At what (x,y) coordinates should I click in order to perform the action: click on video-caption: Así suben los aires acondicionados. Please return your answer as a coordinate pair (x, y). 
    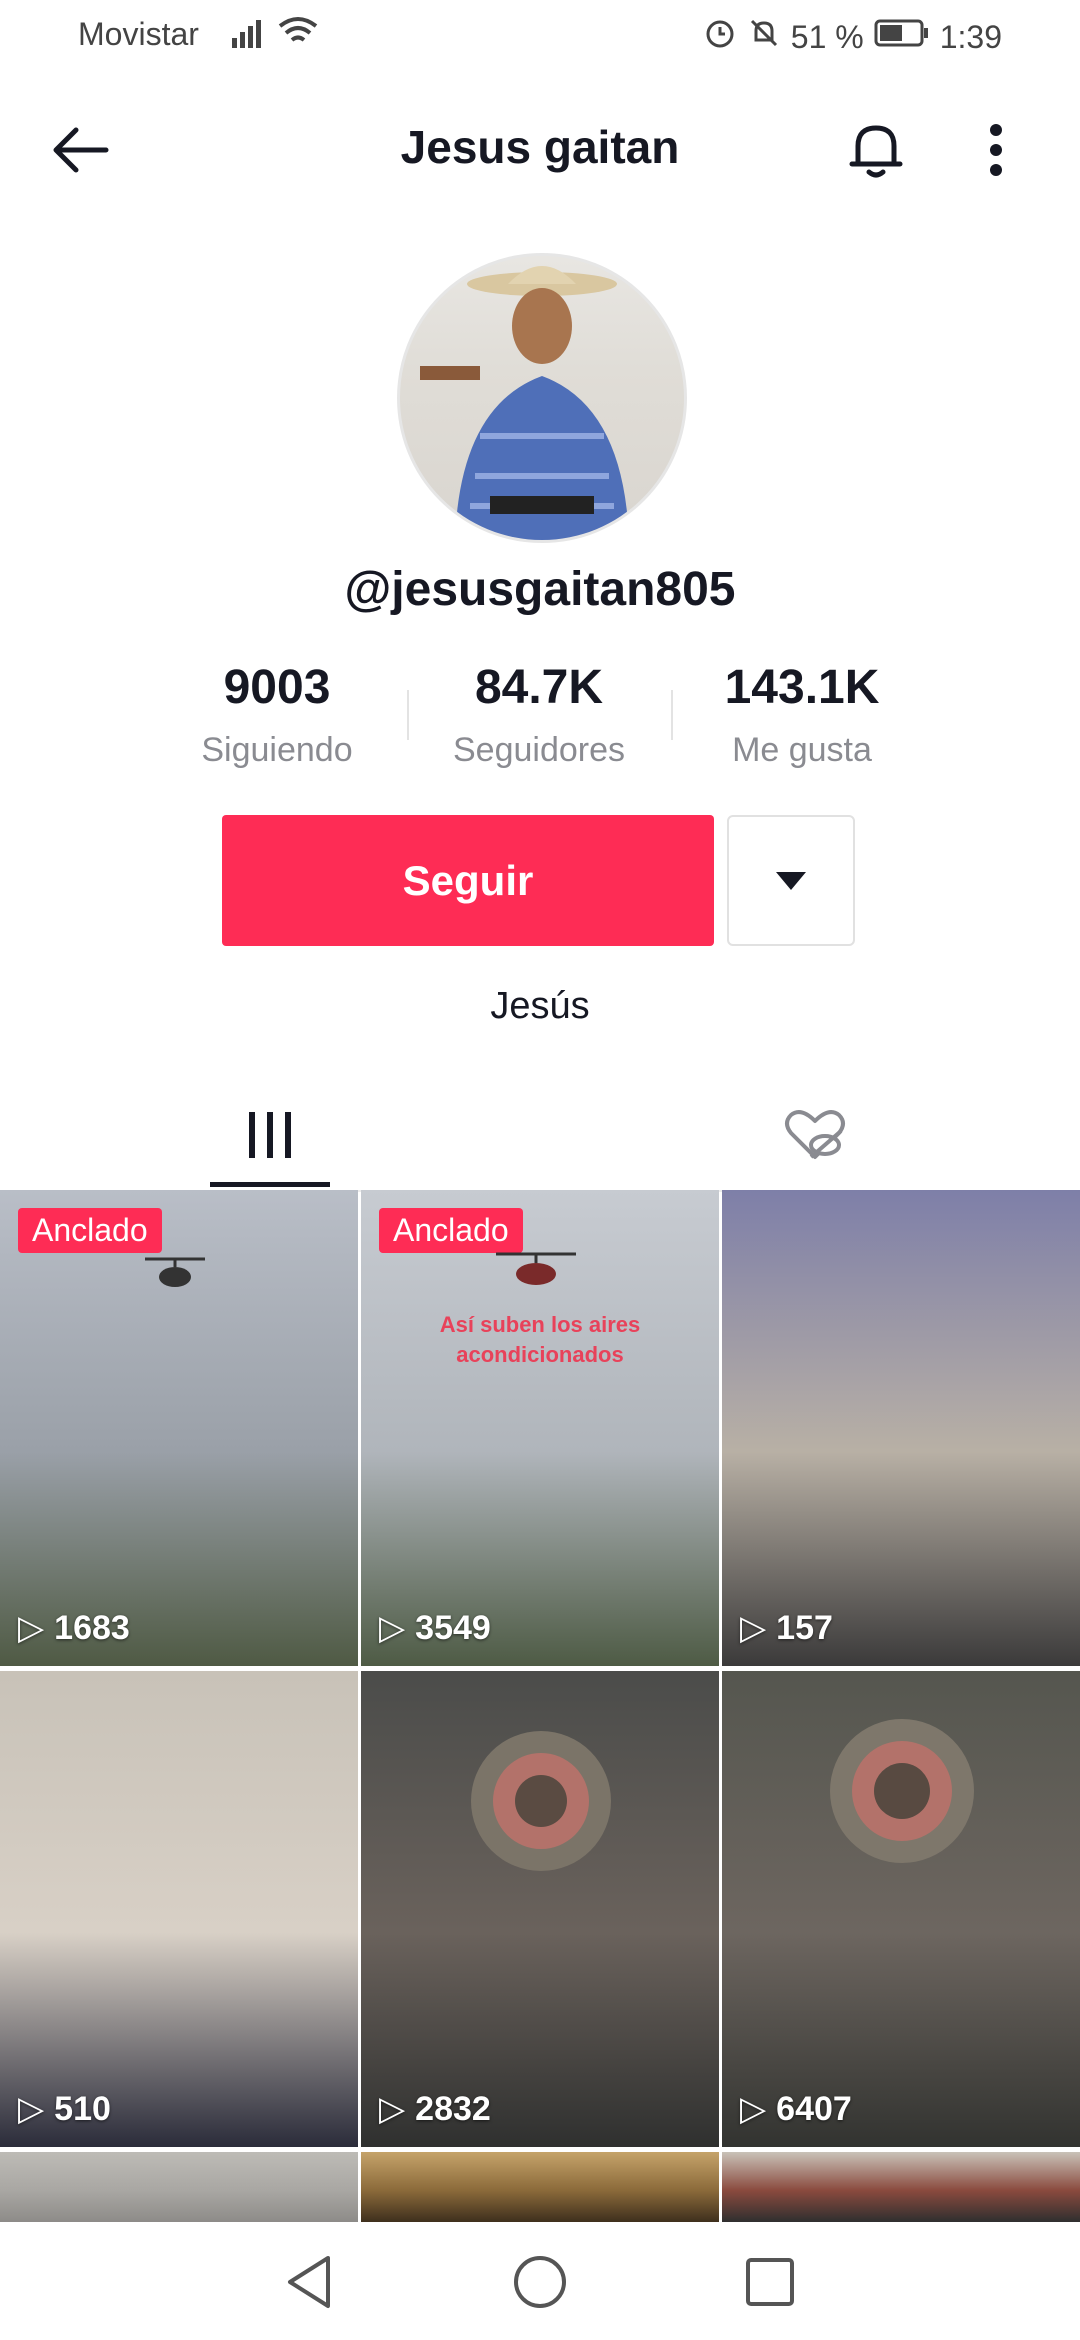
    Looking at the image, I should click on (540, 1339).